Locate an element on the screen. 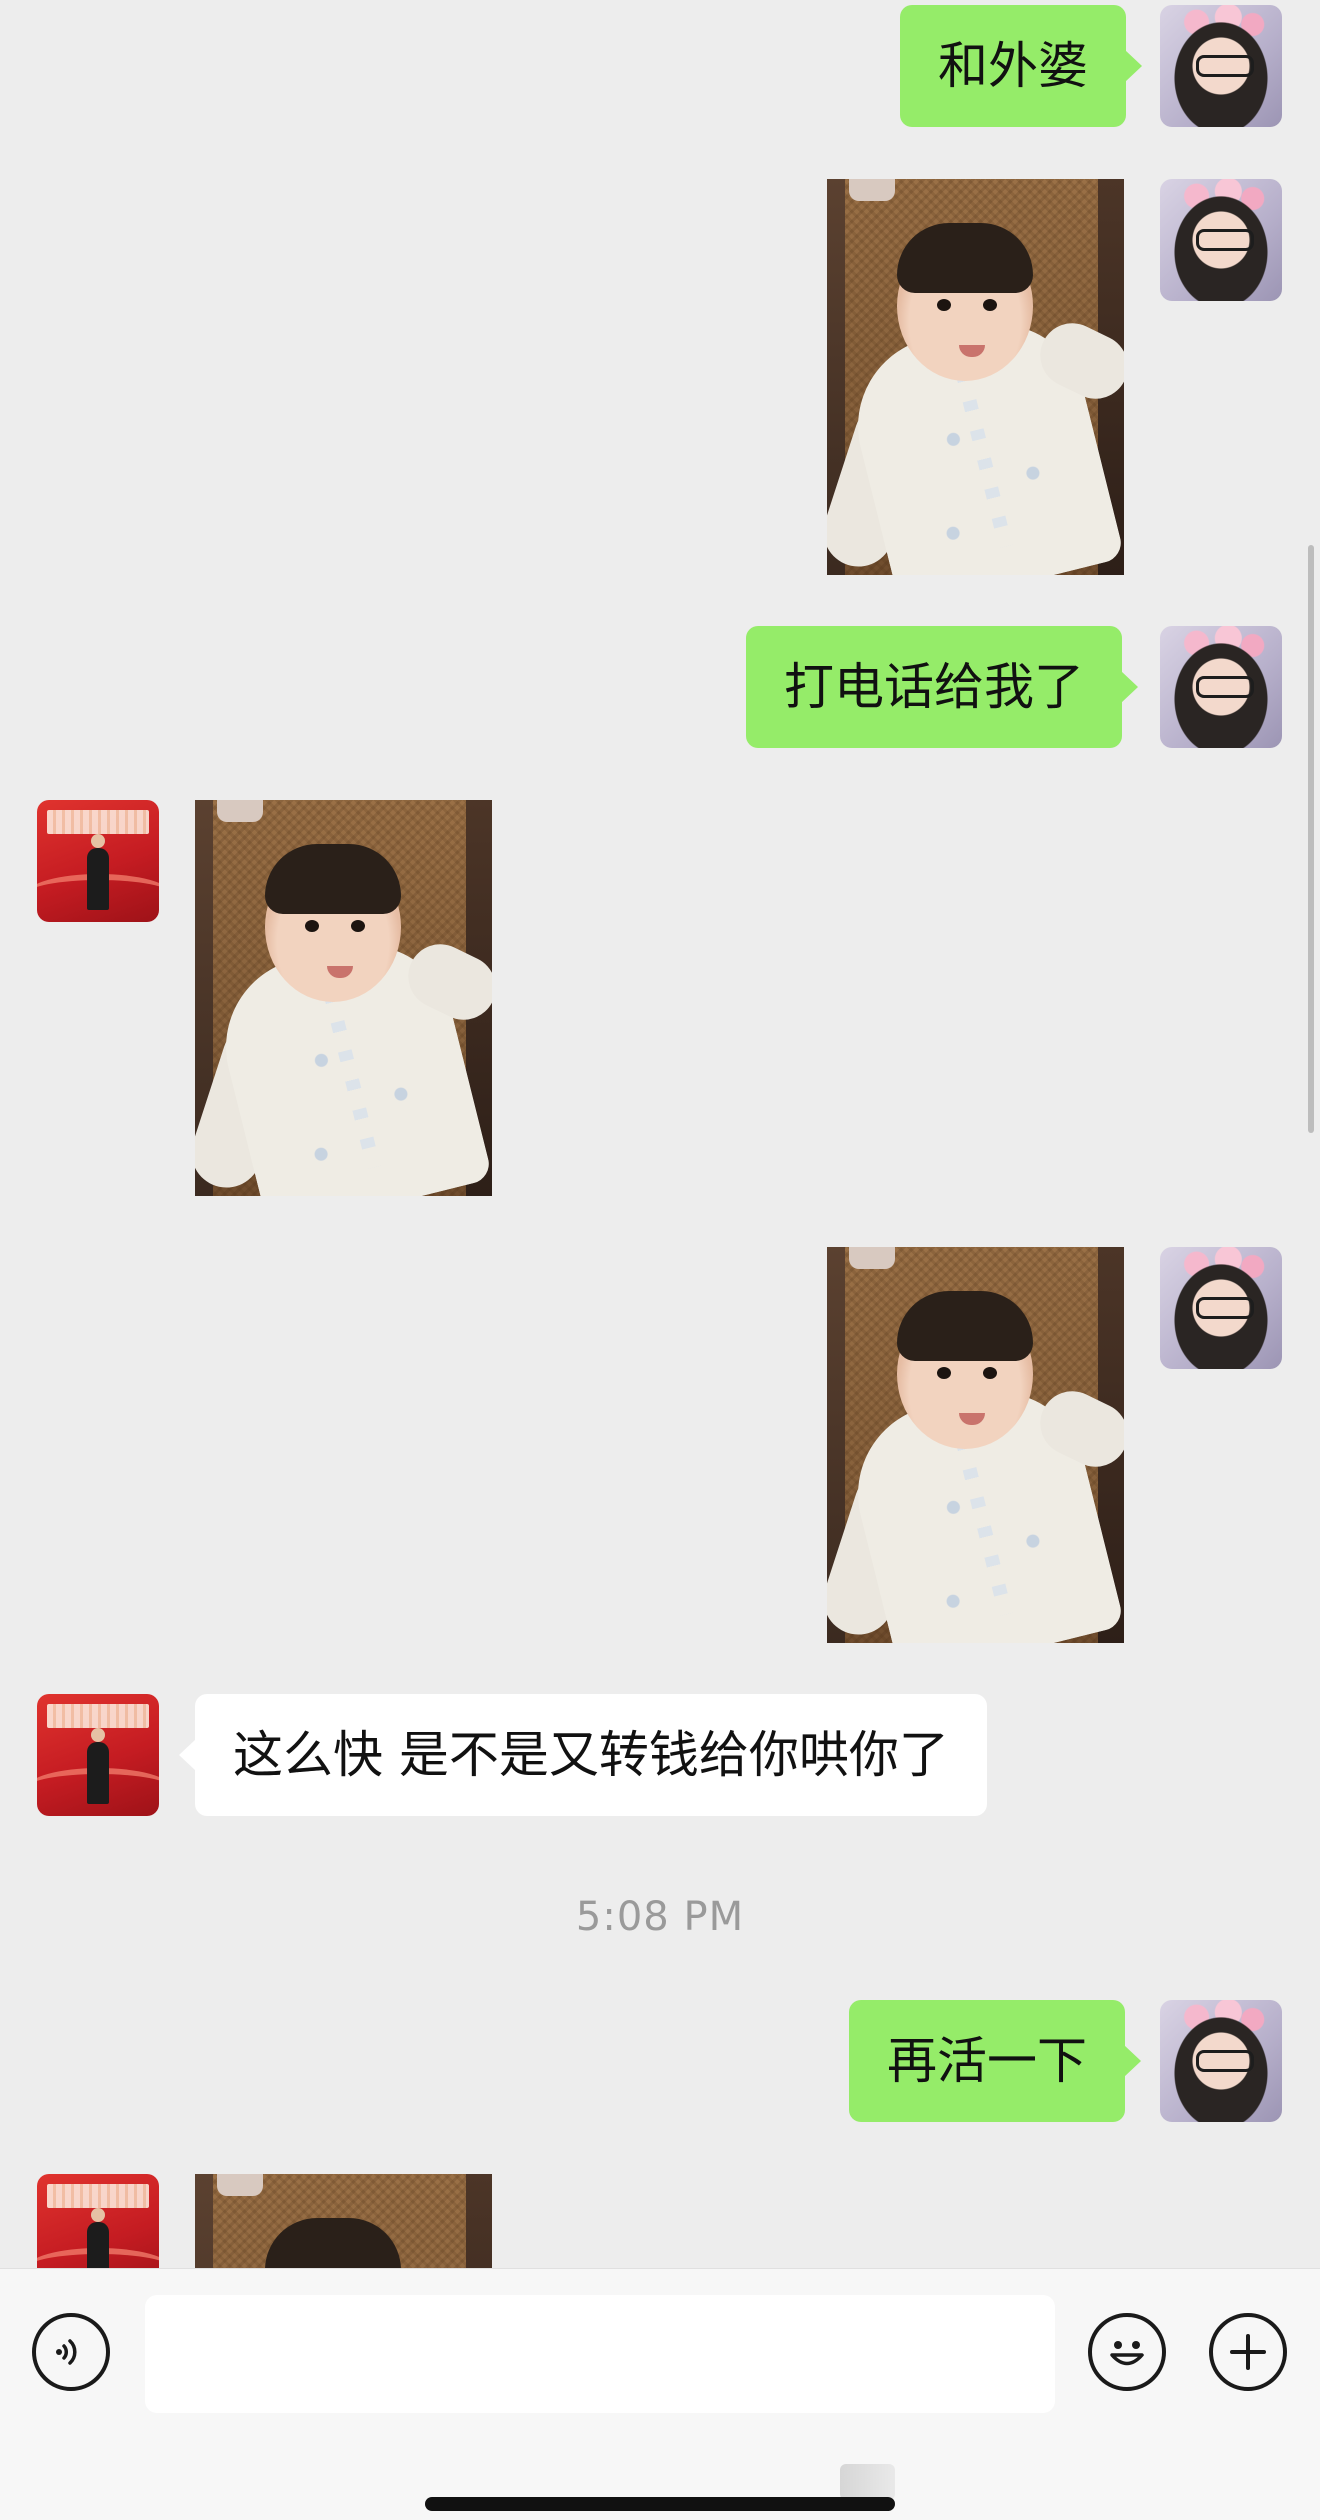 Image resolution: width=1320 pixels, height=2520 pixels. emoji-button is located at coordinates (1127, 2352).